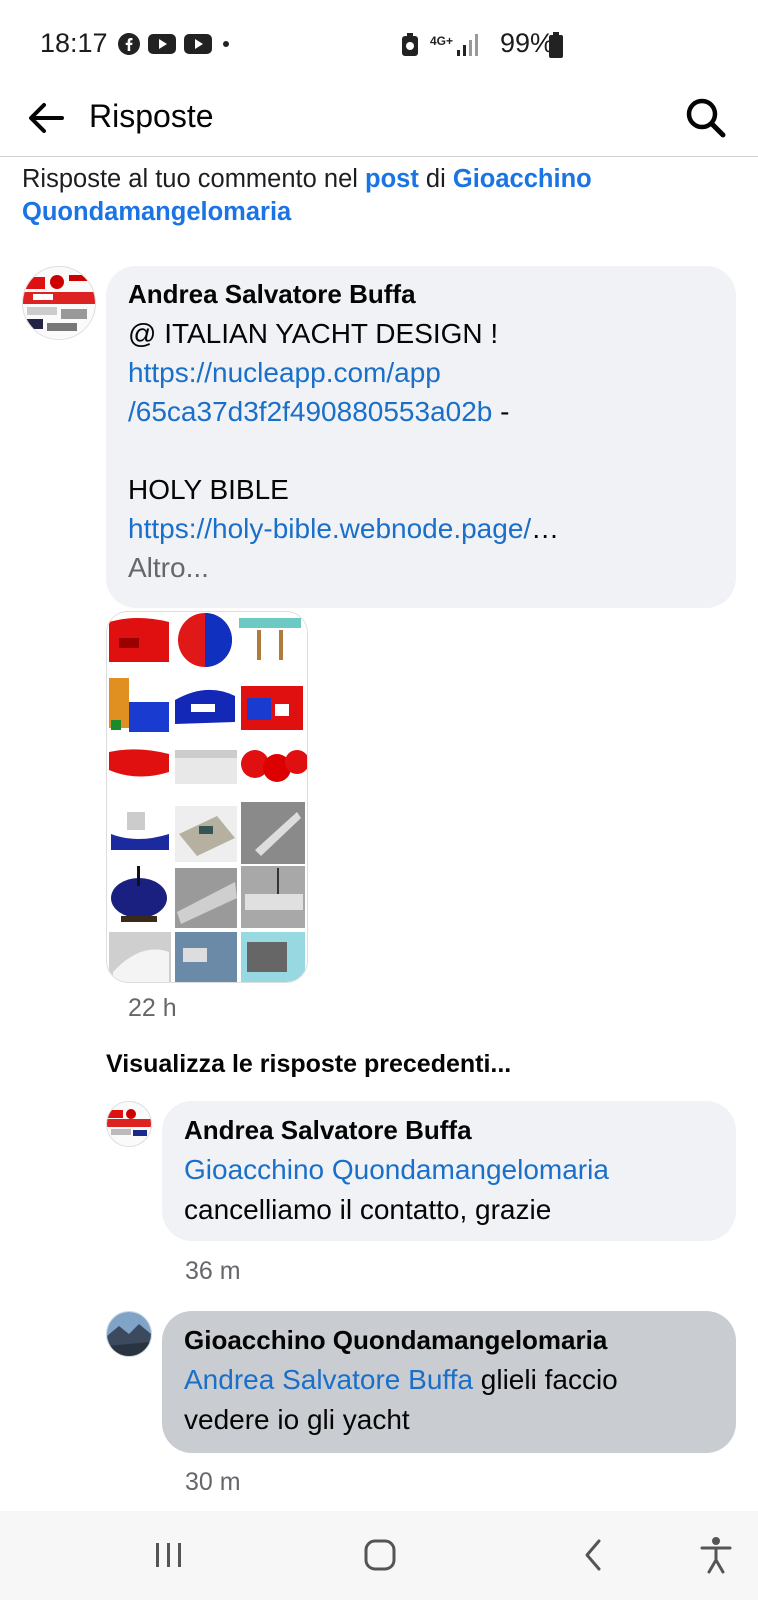  I want to click on accessibility-icon, so click(716, 1555).